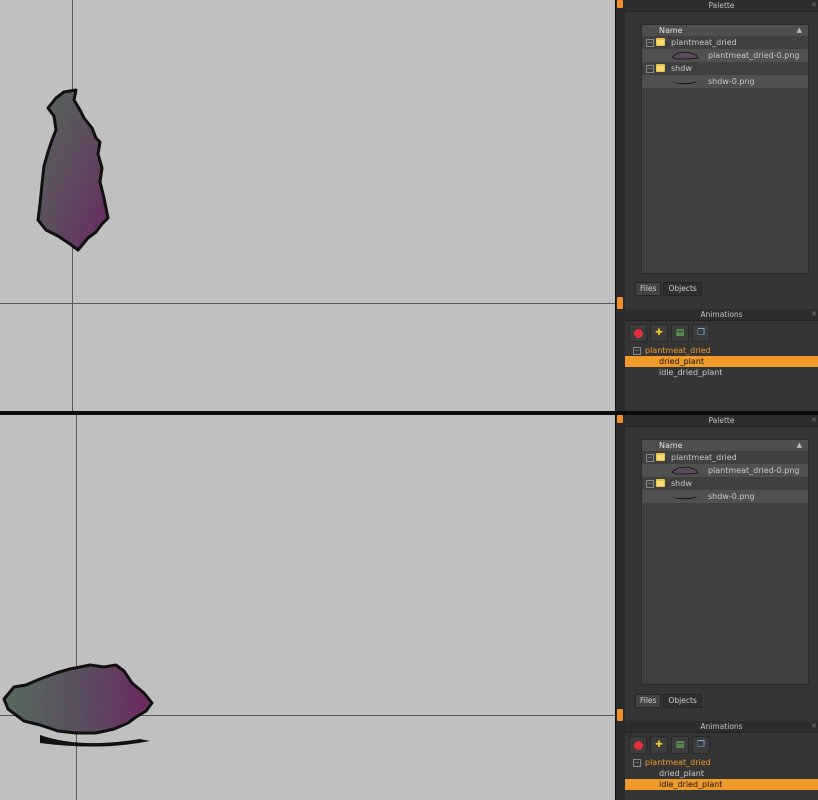 This screenshot has height=800, width=818. Describe the element at coordinates (74, 173) in the screenshot. I see `plantmeat-dried-sprite-upright` at that location.